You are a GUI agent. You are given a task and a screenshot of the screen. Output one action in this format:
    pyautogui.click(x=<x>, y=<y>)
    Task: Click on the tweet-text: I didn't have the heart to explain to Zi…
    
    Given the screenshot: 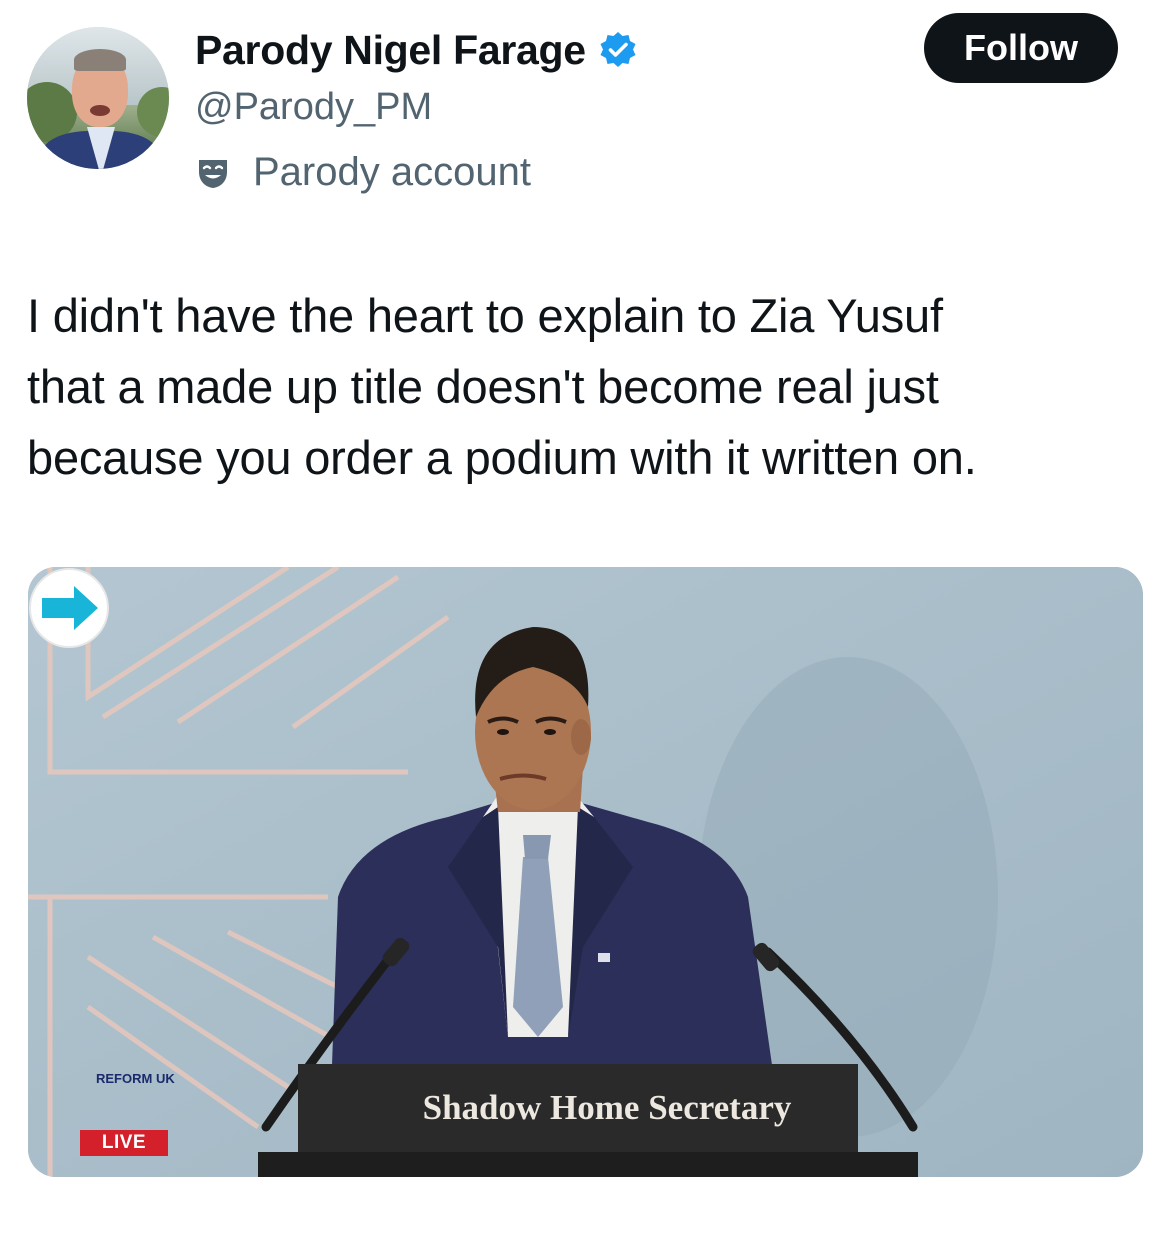 What is the action you would take?
    pyautogui.click(x=502, y=386)
    